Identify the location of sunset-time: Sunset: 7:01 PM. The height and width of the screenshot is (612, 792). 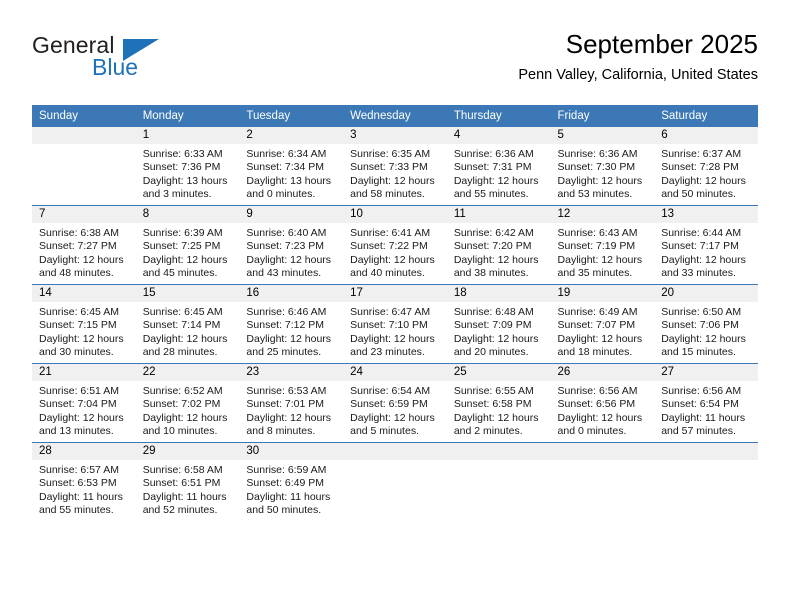
(285, 404).